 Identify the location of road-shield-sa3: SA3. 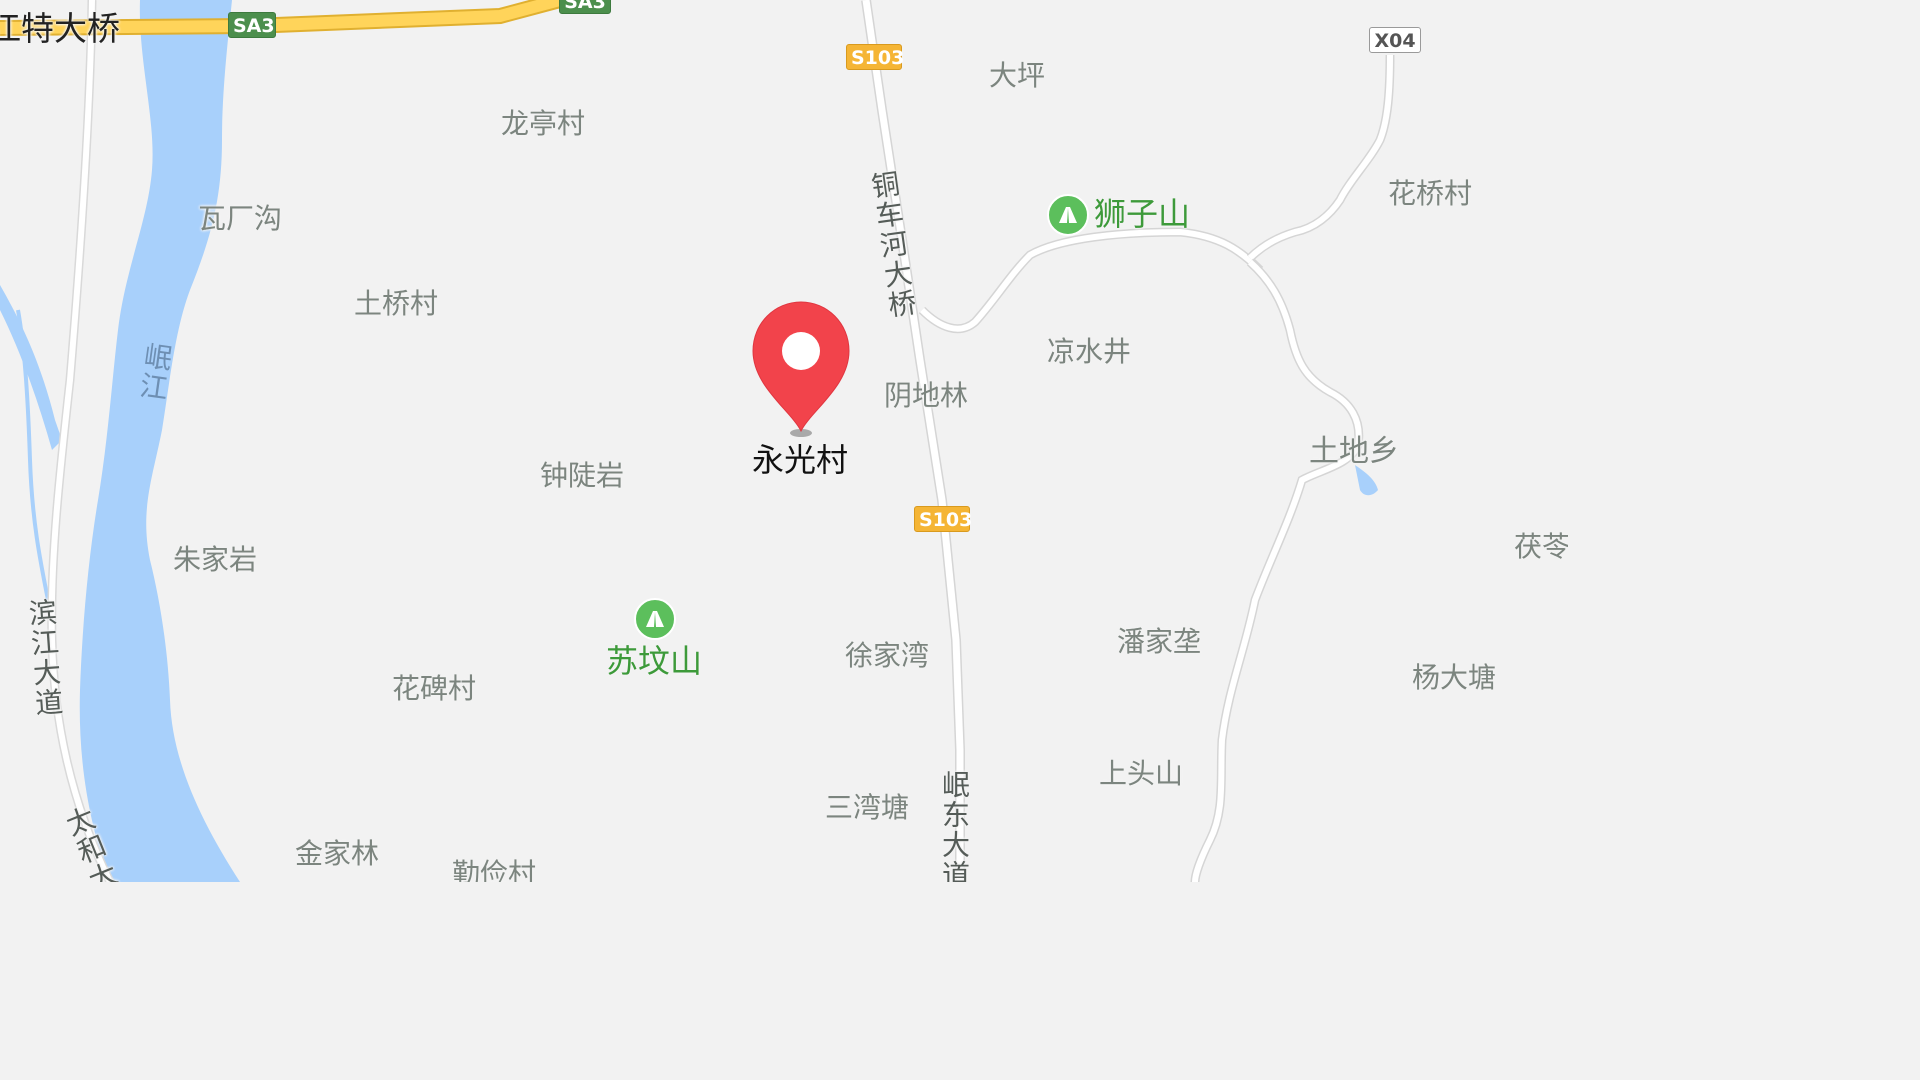
(252, 25).